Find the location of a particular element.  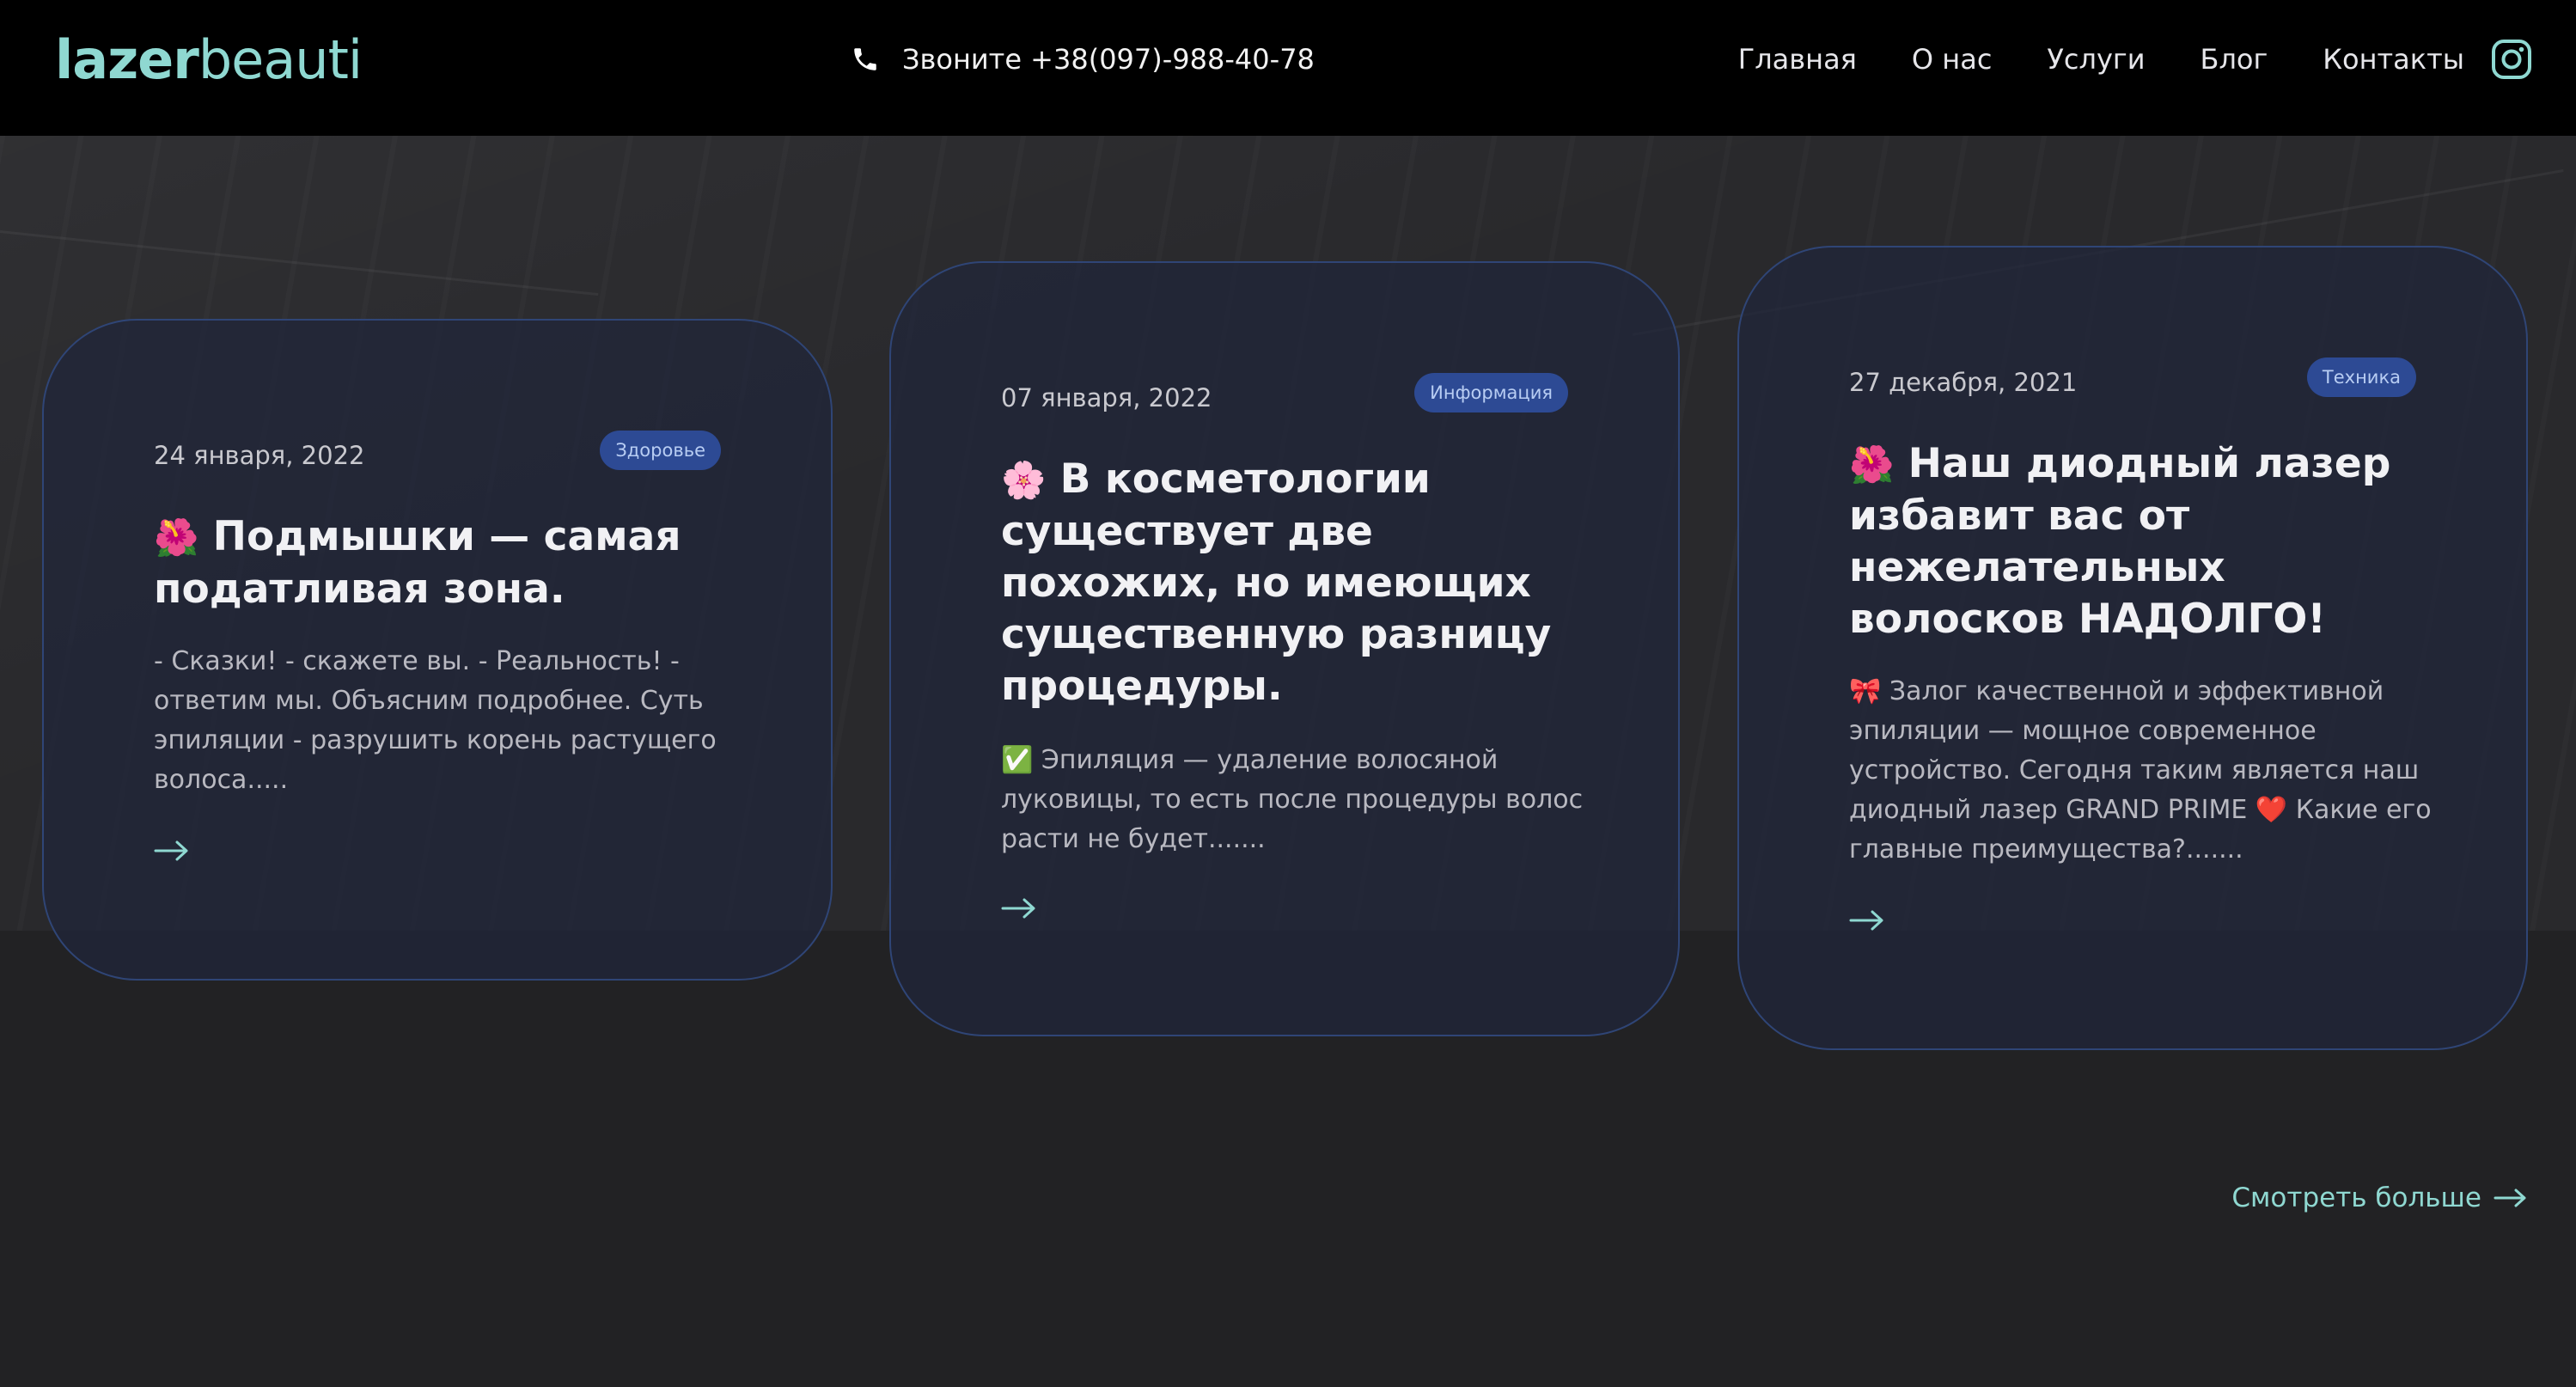

site-logo: lazerbeauti is located at coordinates (209, 60).